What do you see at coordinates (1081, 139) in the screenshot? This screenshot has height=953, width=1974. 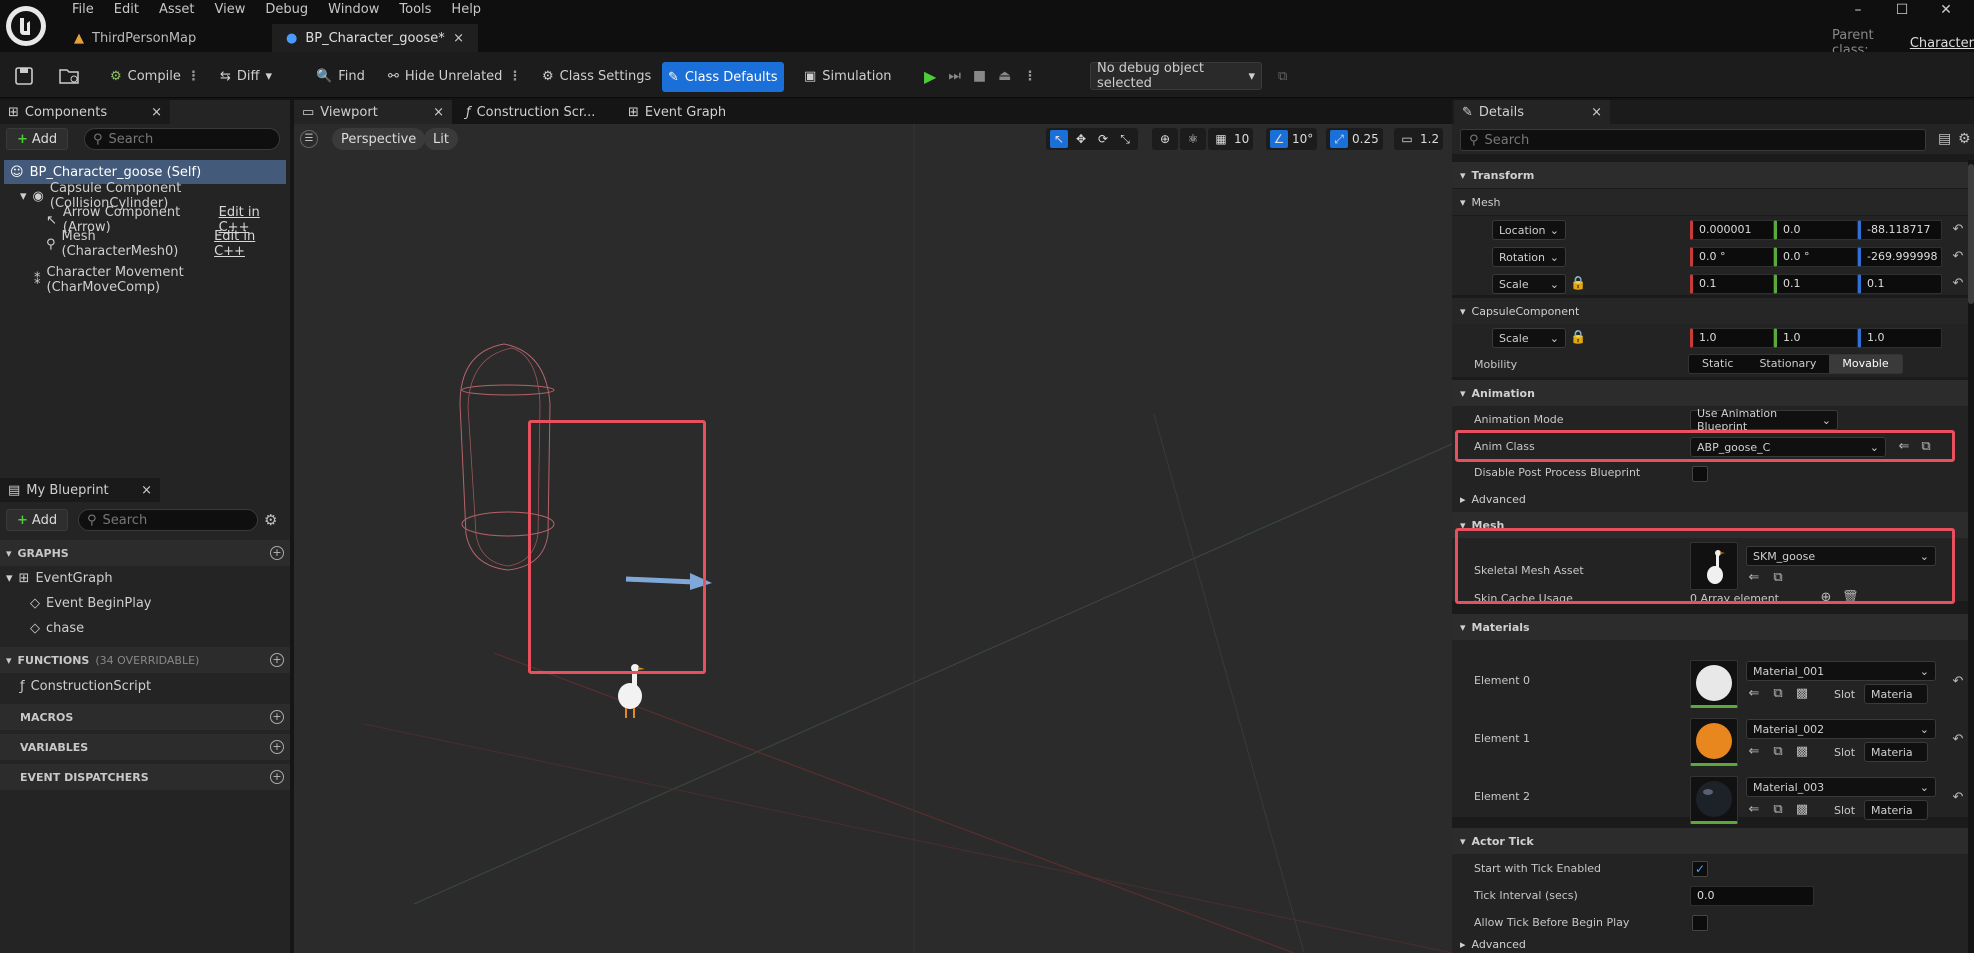 I see `move-tool-icon: ✥` at bounding box center [1081, 139].